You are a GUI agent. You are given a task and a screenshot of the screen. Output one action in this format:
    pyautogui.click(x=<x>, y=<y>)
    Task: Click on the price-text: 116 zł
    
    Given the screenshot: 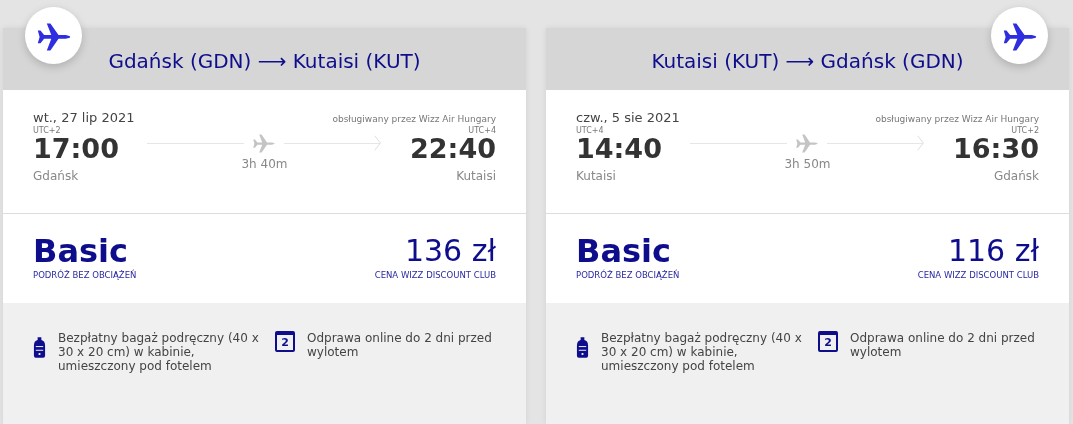 What is the action you would take?
    pyautogui.click(x=993, y=251)
    